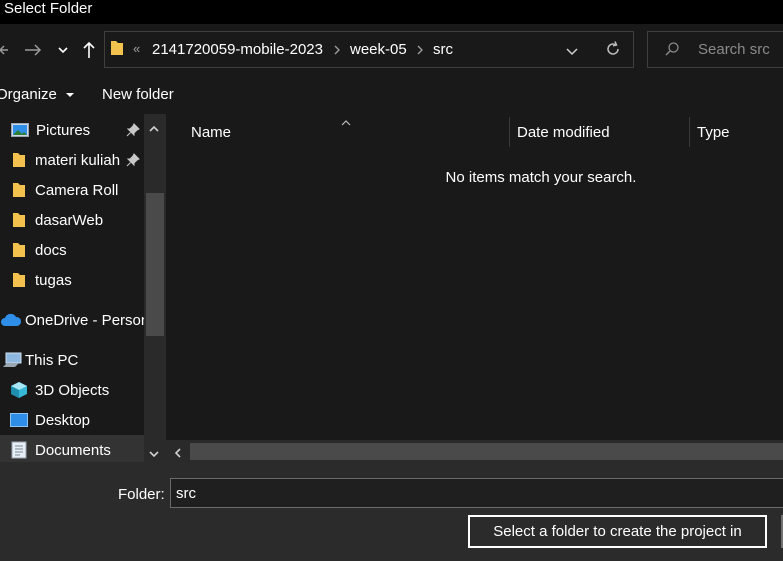 Image resolution: width=783 pixels, height=561 pixels. Describe the element at coordinates (346, 122) in the screenshot. I see `sort-ascending-icon` at that location.